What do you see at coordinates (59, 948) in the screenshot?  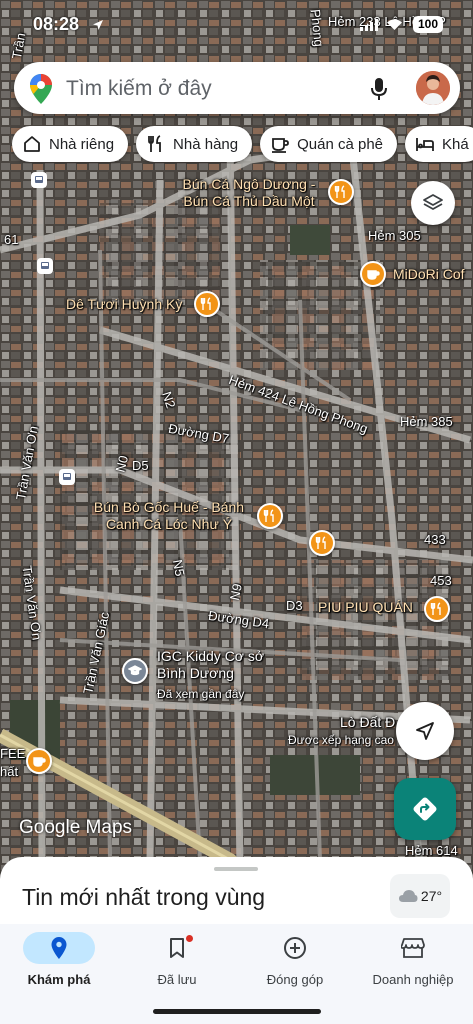 I see `map-pin-icon` at bounding box center [59, 948].